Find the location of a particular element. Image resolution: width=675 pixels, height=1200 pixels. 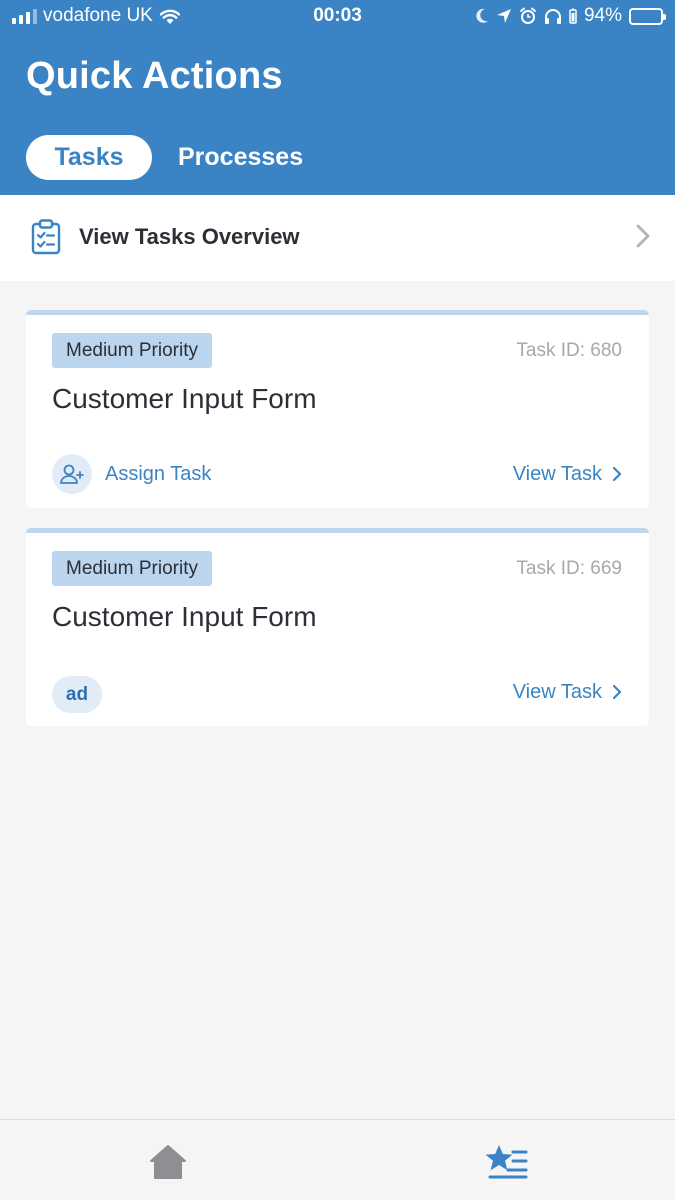

view-tasks-overview-label: View Tasks Overview is located at coordinates (189, 236).